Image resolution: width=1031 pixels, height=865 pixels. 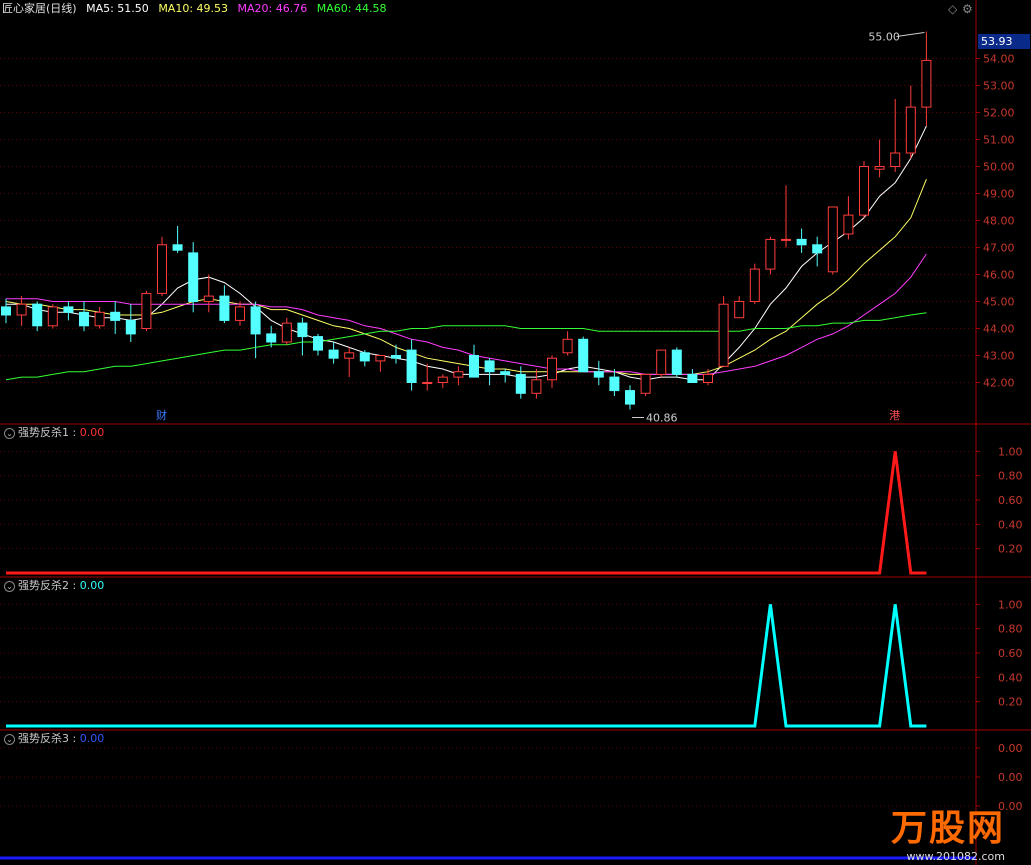 What do you see at coordinates (999, 275) in the screenshot?
I see `price-tick-label: 46.00` at bounding box center [999, 275].